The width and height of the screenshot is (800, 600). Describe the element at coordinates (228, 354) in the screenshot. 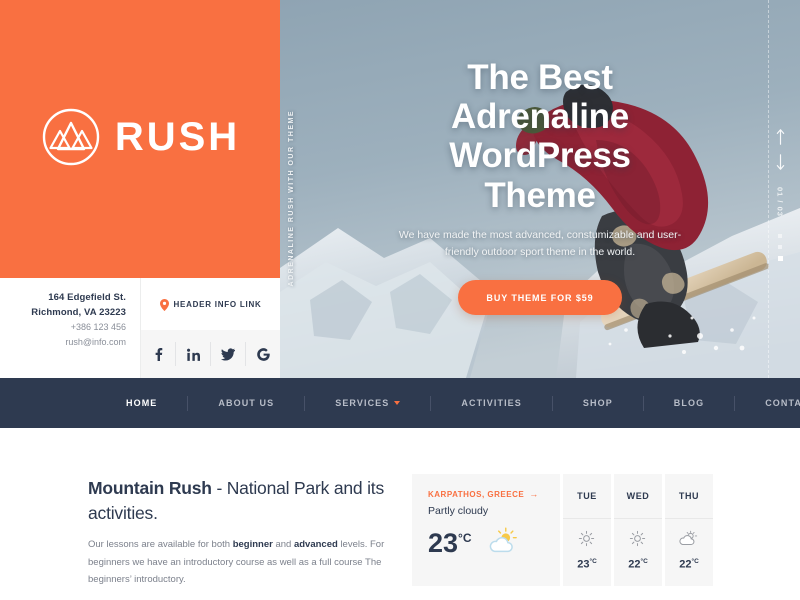

I see `twitter-icon` at that location.